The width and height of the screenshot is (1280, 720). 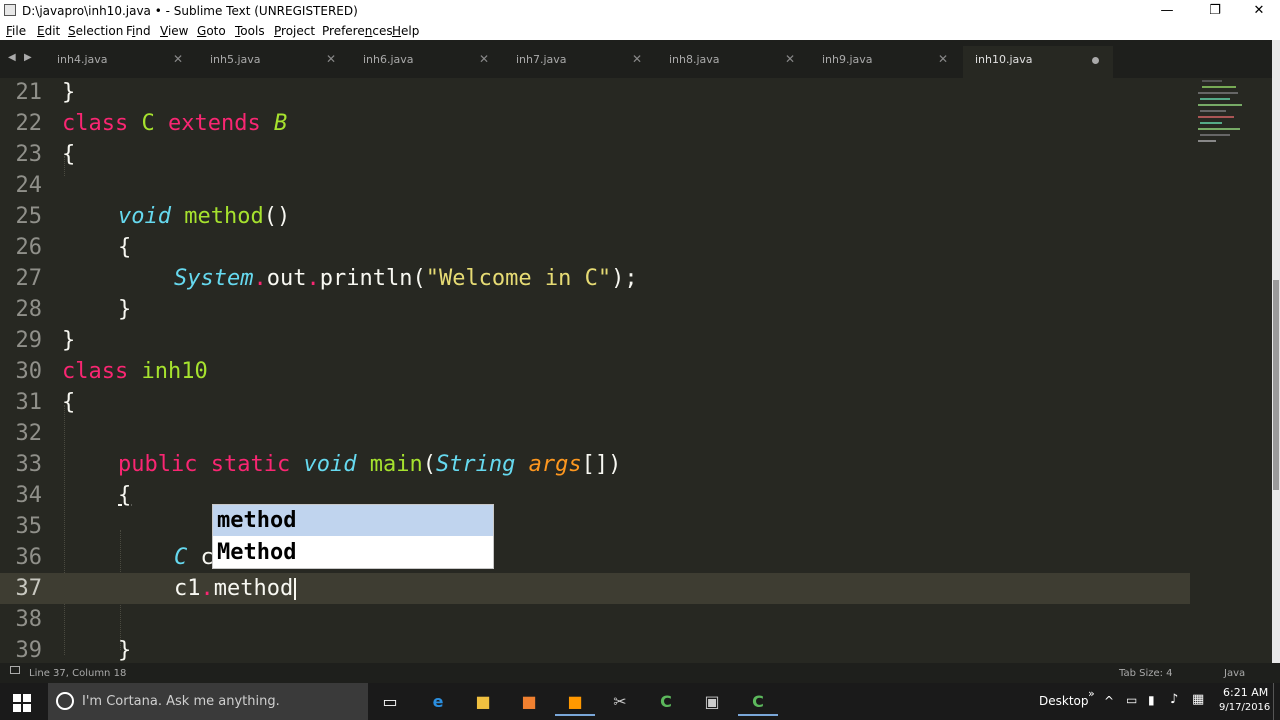 I want to click on tray-expand-icon: ^, so click(x=1109, y=701).